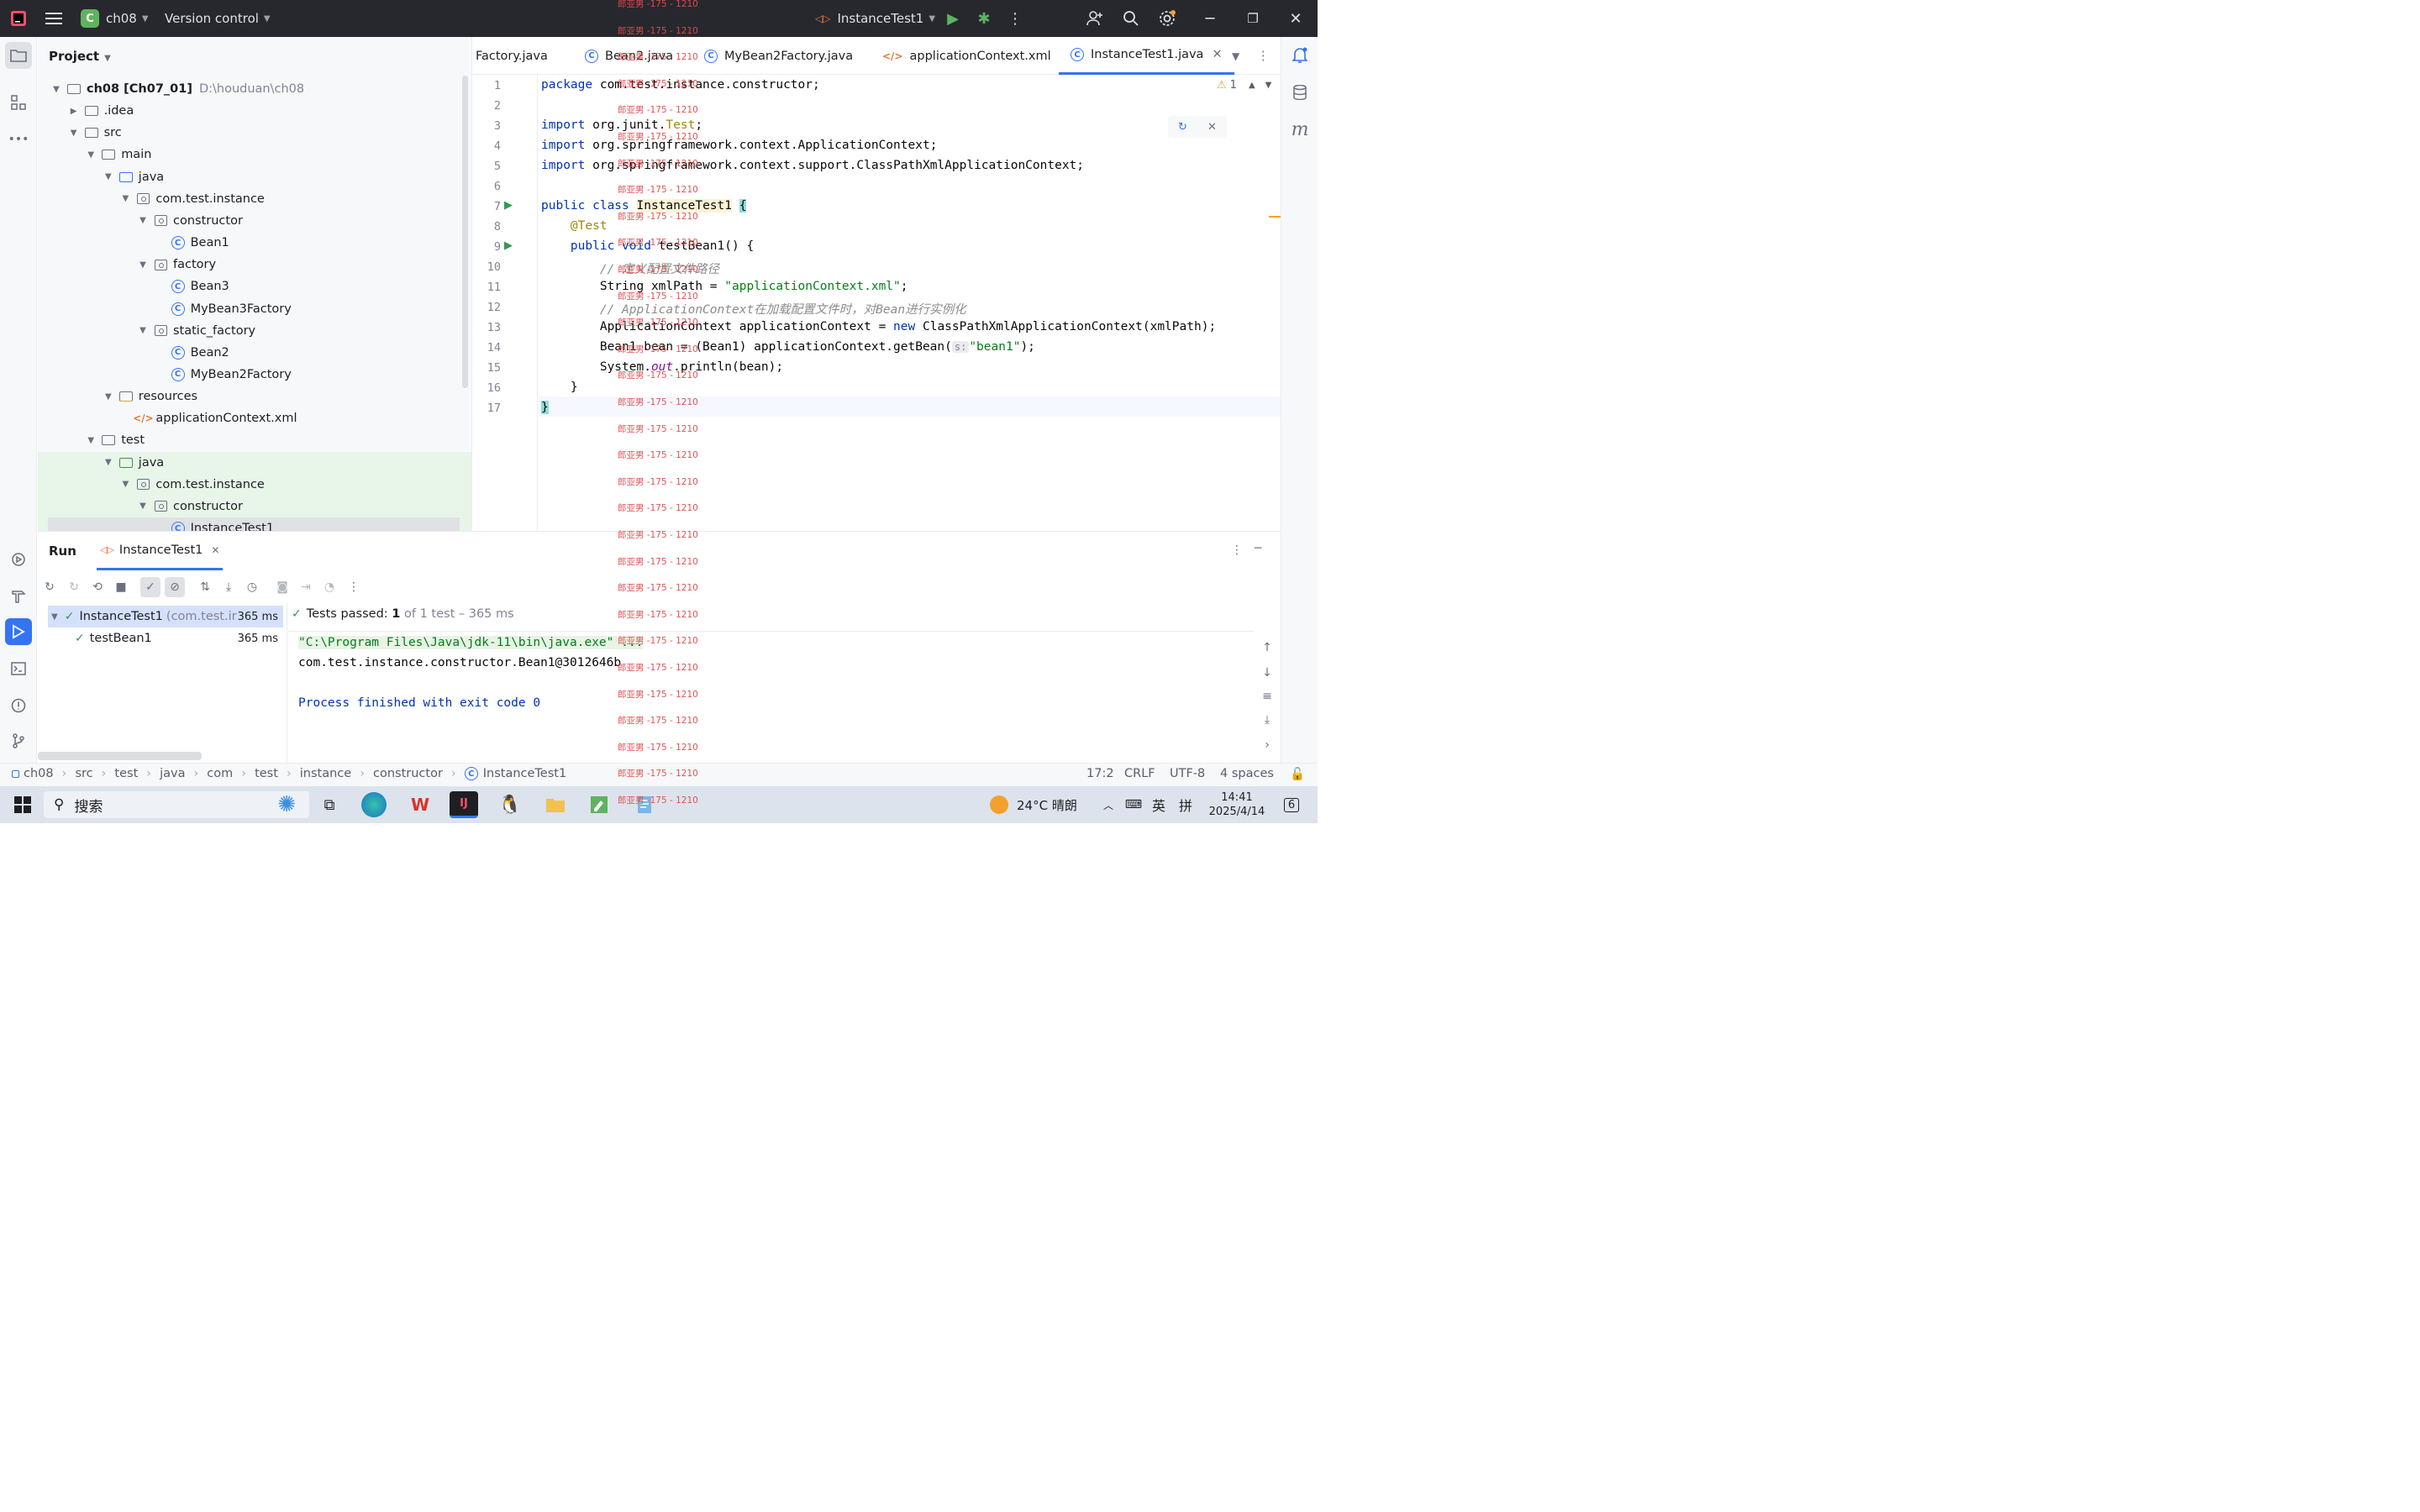 The image size is (2420, 1512). What do you see at coordinates (250, 396) in the screenshot?
I see `tree-item: ▼ resources` at bounding box center [250, 396].